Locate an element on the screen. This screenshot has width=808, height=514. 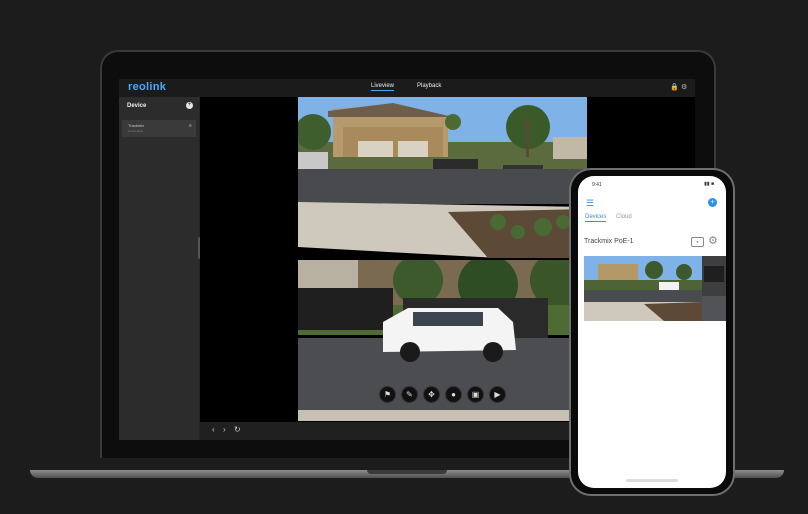
menu-icon: ☰ is located at coordinates (590, 203).